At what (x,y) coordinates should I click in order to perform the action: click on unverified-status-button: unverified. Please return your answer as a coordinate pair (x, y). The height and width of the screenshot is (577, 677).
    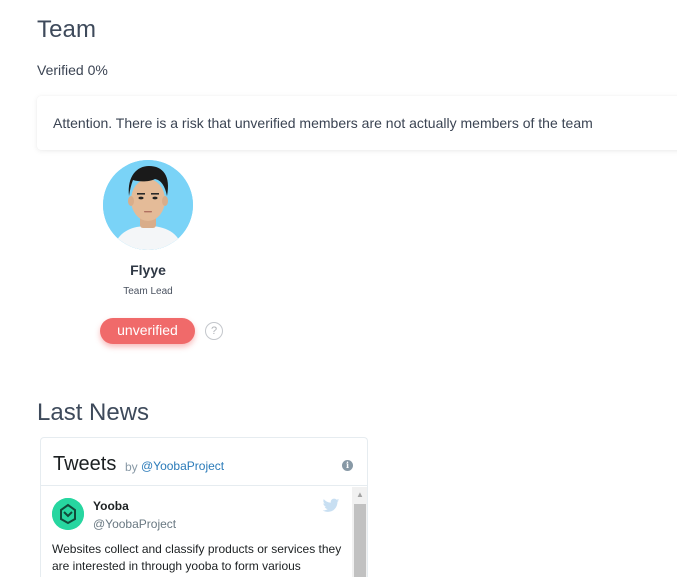
    Looking at the image, I should click on (147, 331).